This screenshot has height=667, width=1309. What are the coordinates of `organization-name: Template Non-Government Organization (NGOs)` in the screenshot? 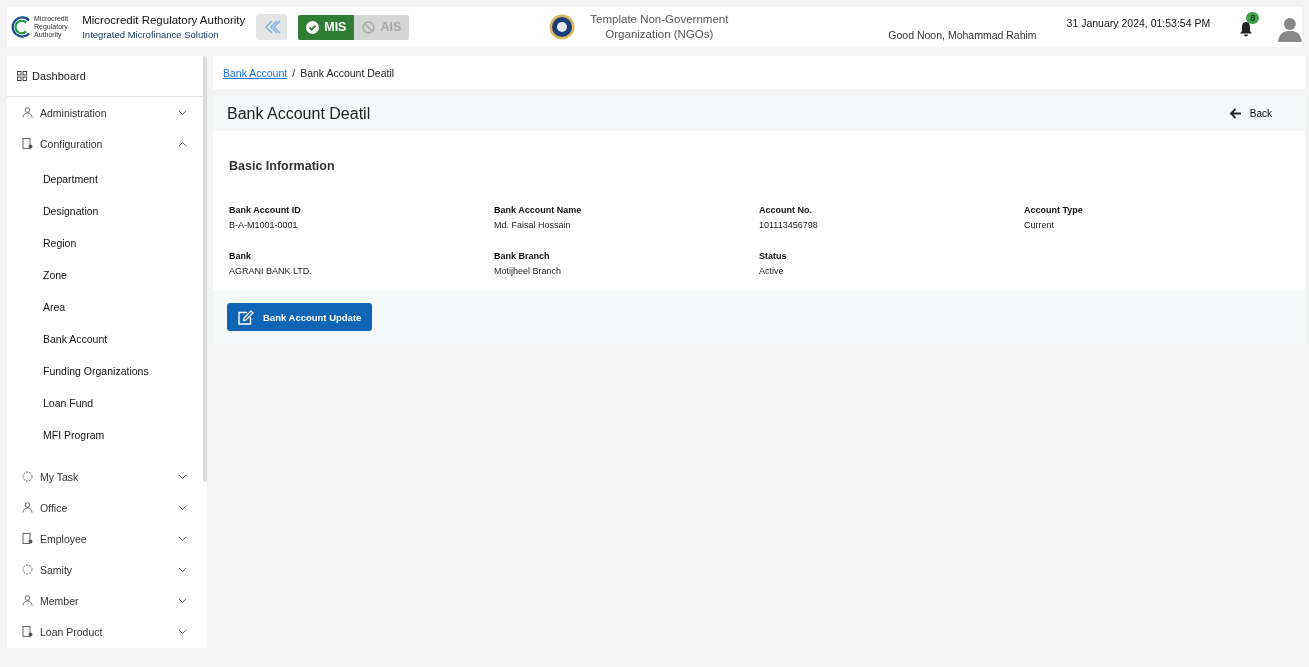 It's located at (659, 27).